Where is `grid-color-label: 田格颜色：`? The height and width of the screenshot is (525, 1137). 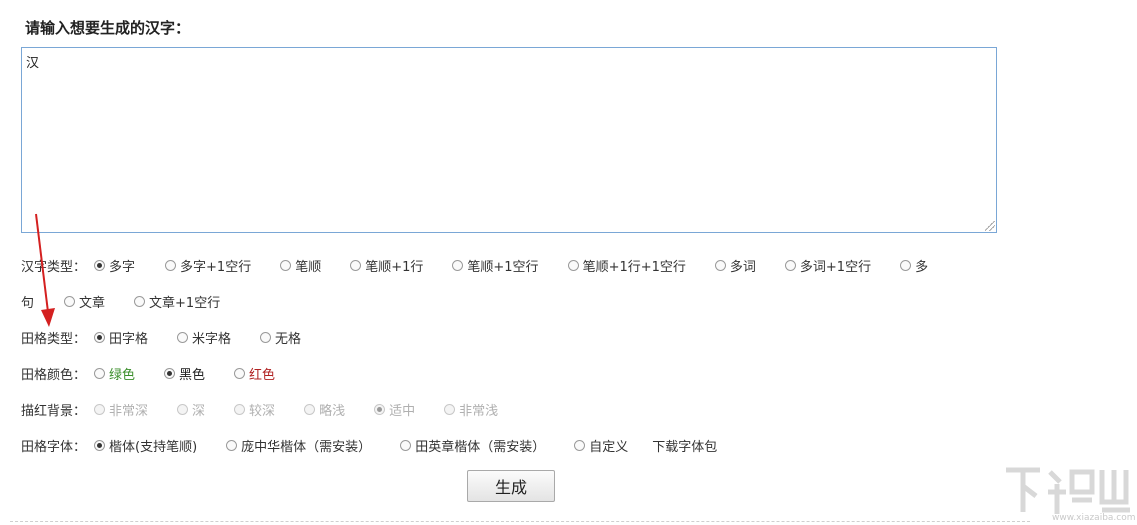 grid-color-label: 田格颜色： is located at coordinates (54, 375).